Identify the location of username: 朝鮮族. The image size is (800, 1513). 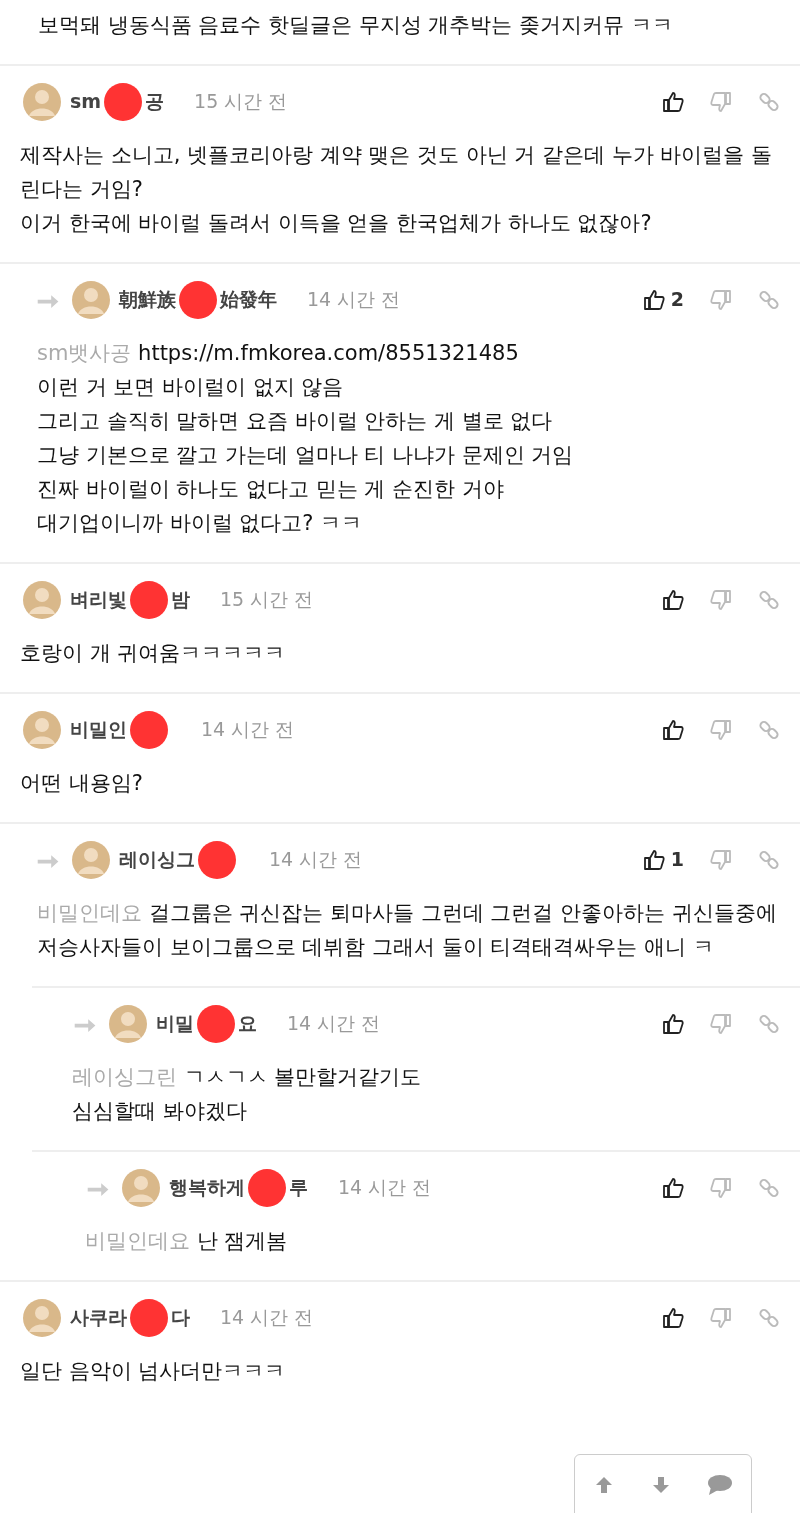
(147, 300).